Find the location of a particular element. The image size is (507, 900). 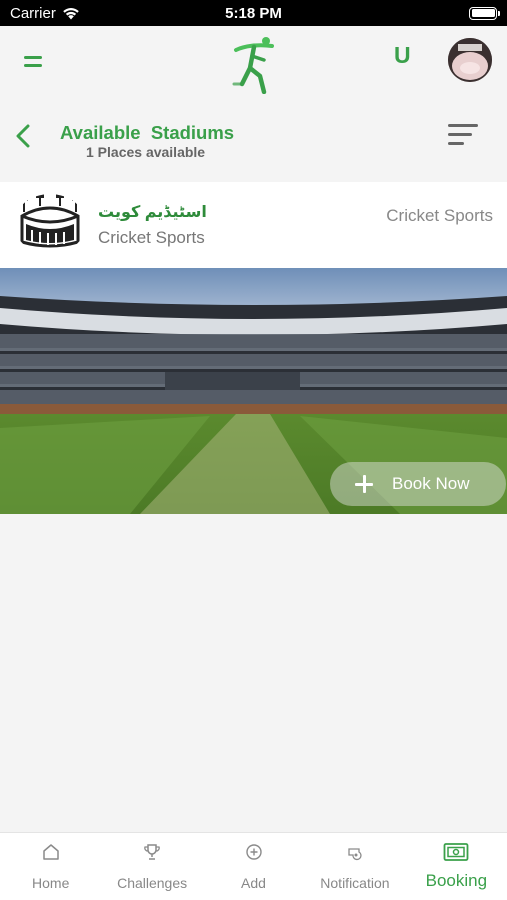

bottom-nav: Home Challenges Add Notification Booking is located at coordinates (253, 866).